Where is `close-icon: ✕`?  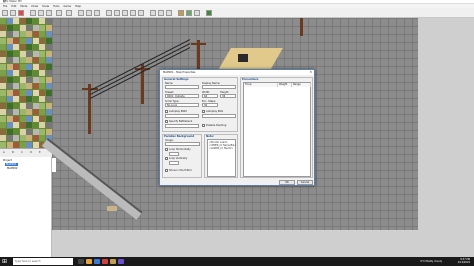
close-icon: ✕ is located at coordinates (237, 1).